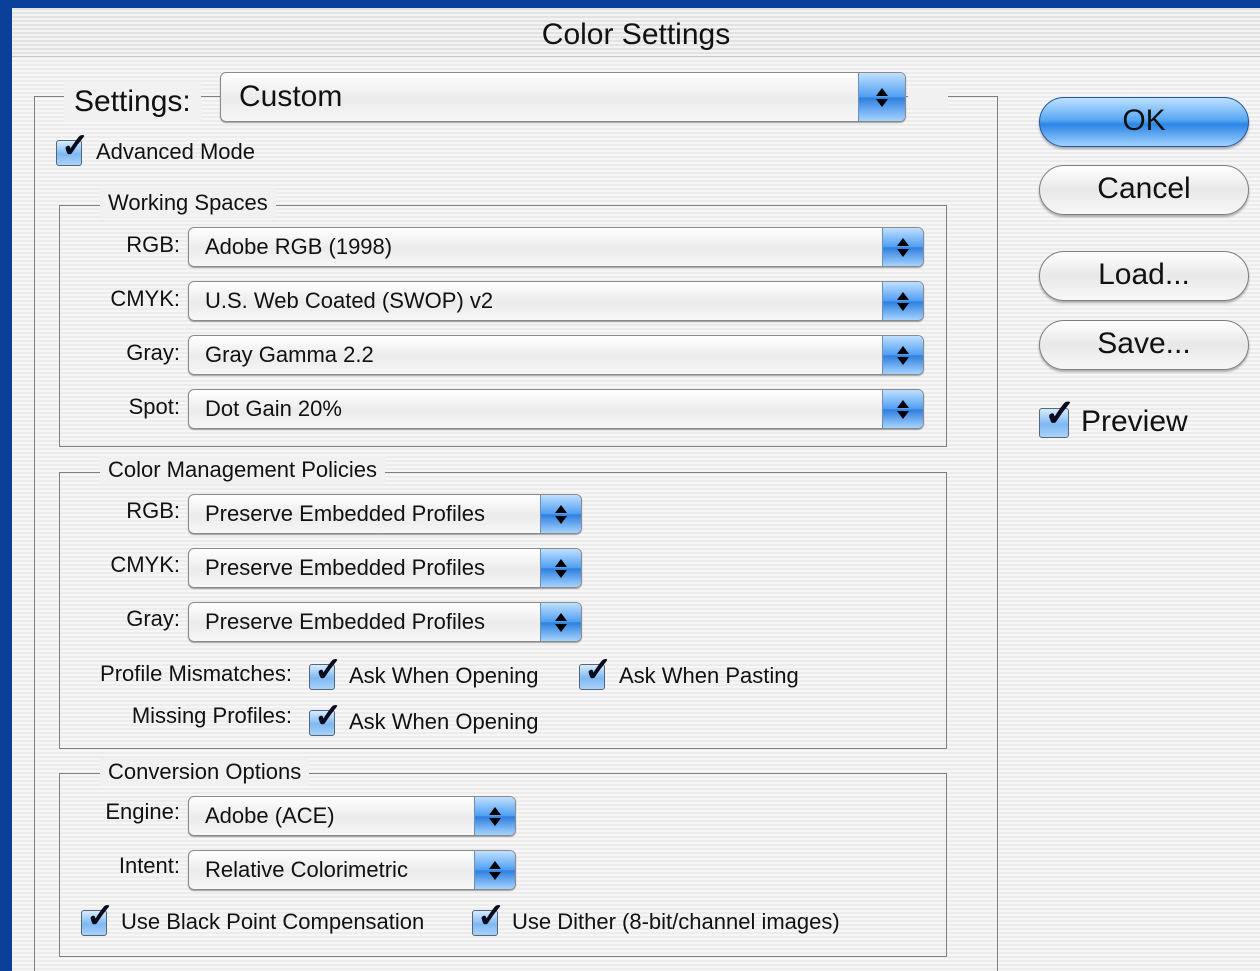 This screenshot has width=1260, height=971. What do you see at coordinates (273, 408) in the screenshot?
I see `ws-spot-value: Dot Gain 20%` at bounding box center [273, 408].